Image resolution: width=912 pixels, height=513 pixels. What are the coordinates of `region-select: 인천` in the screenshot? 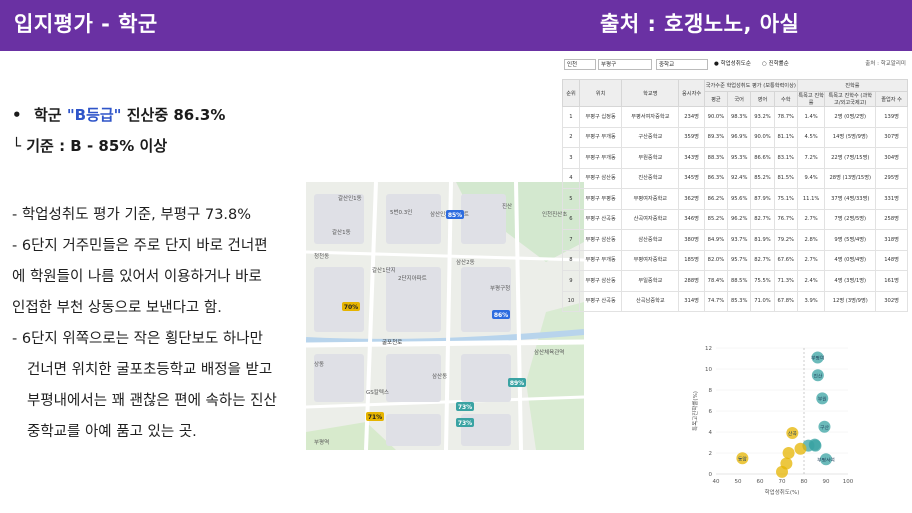 It's located at (580, 64).